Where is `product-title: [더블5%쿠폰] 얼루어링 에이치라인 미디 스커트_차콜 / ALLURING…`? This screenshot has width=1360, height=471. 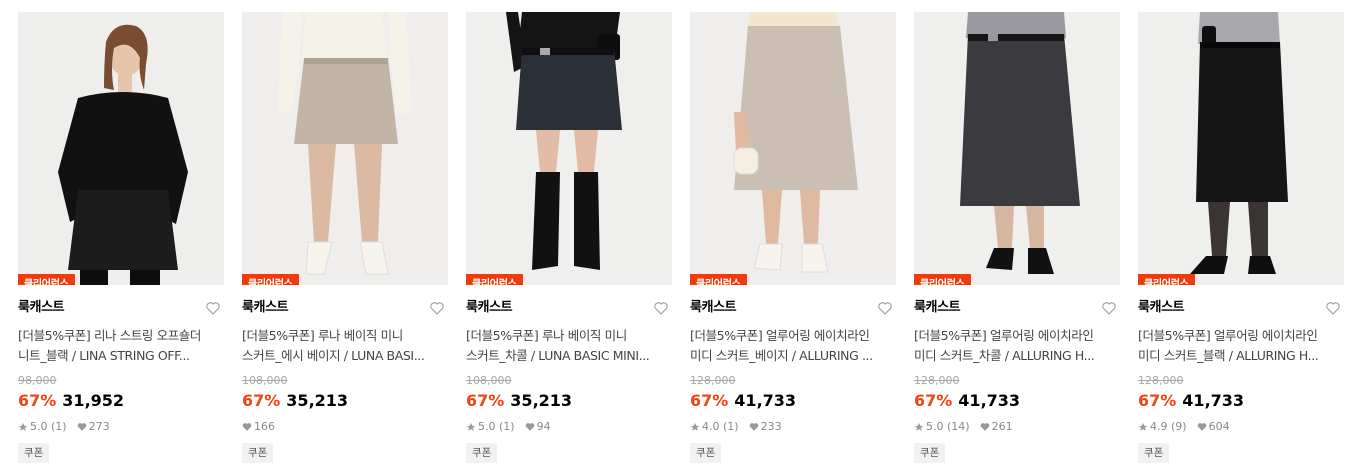 product-title: [더블5%쿠폰] 얼루어링 에이치라인 미디 스커트_차콜 / ALLURING… is located at coordinates (1017, 346).